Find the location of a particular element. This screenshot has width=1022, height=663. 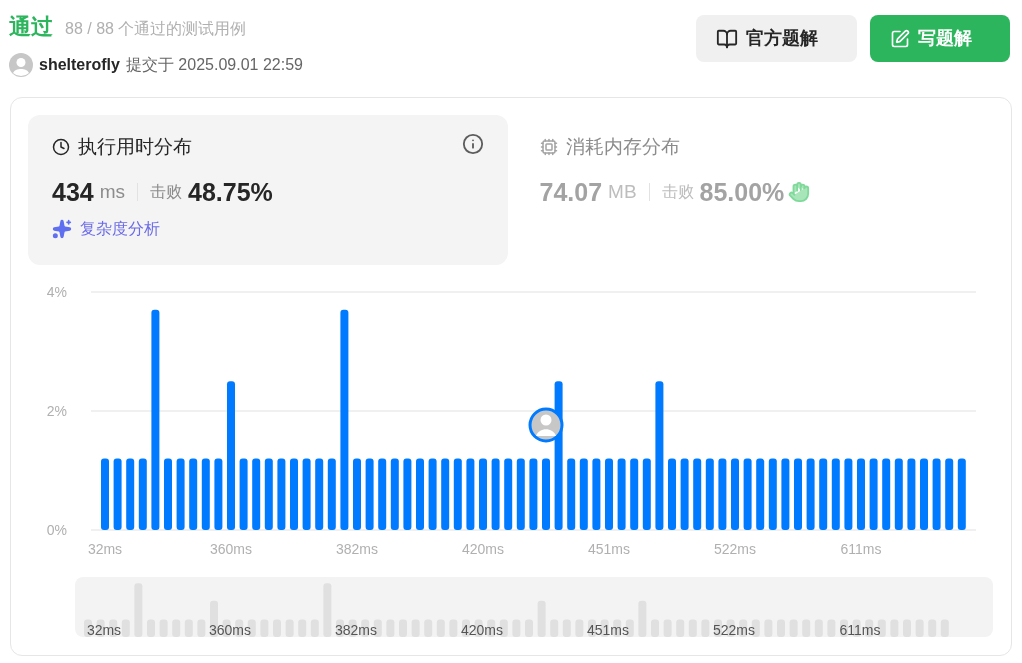

stat-title: 执行用时分布 is located at coordinates (135, 147).